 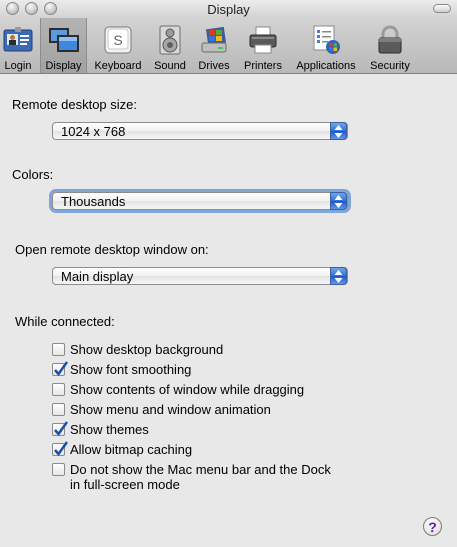 What do you see at coordinates (93, 131) in the screenshot?
I see `remote-desktop-size-value: 1024 x 768` at bounding box center [93, 131].